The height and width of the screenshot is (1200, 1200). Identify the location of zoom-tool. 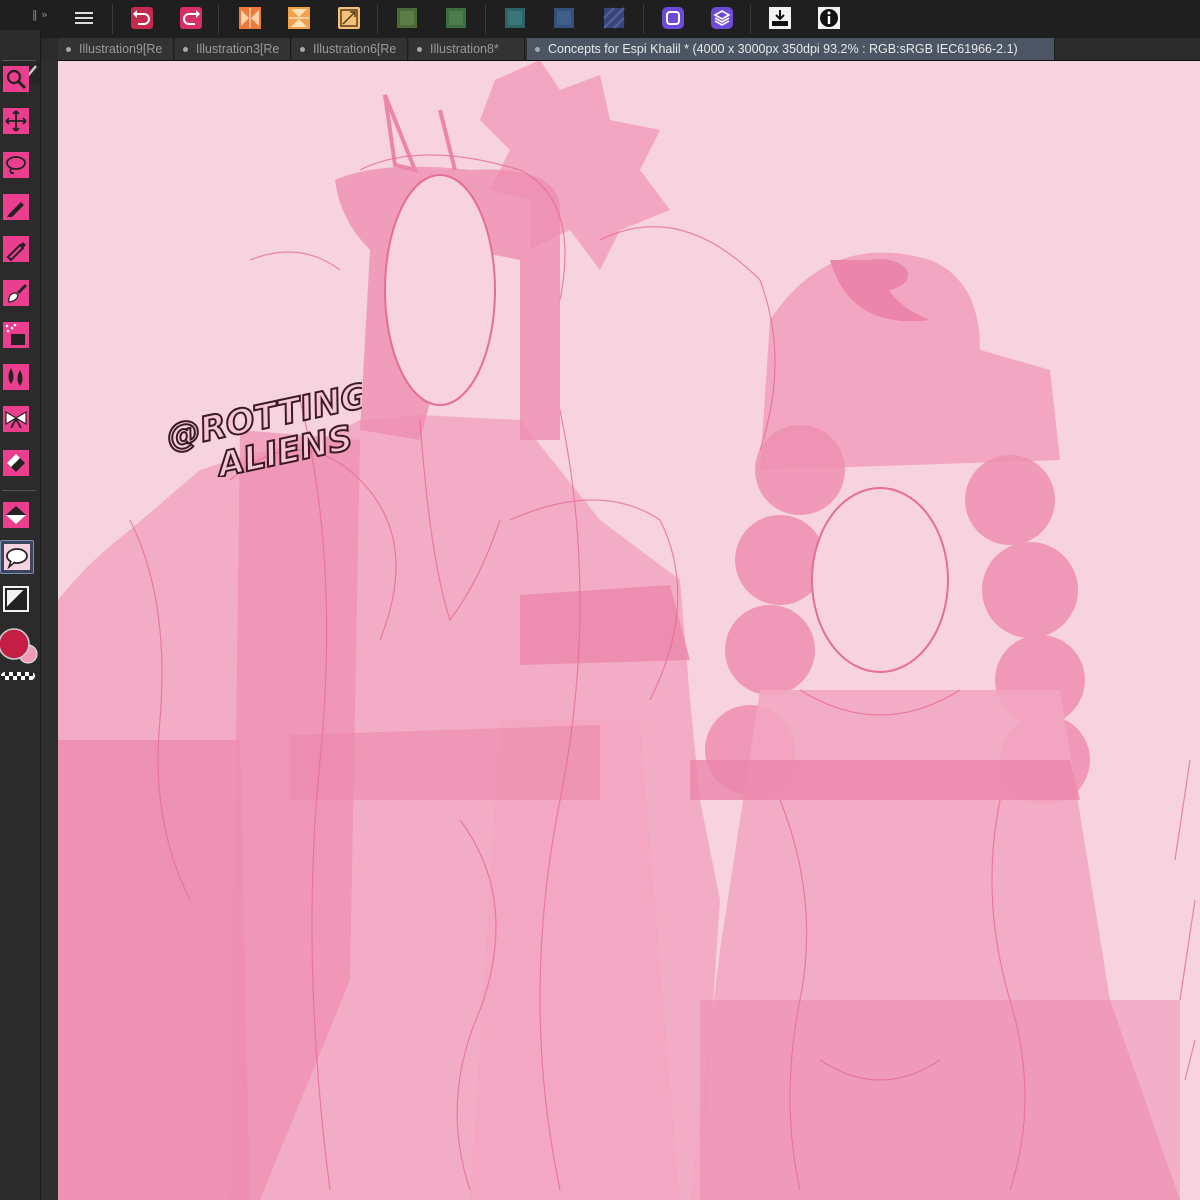
(16, 79).